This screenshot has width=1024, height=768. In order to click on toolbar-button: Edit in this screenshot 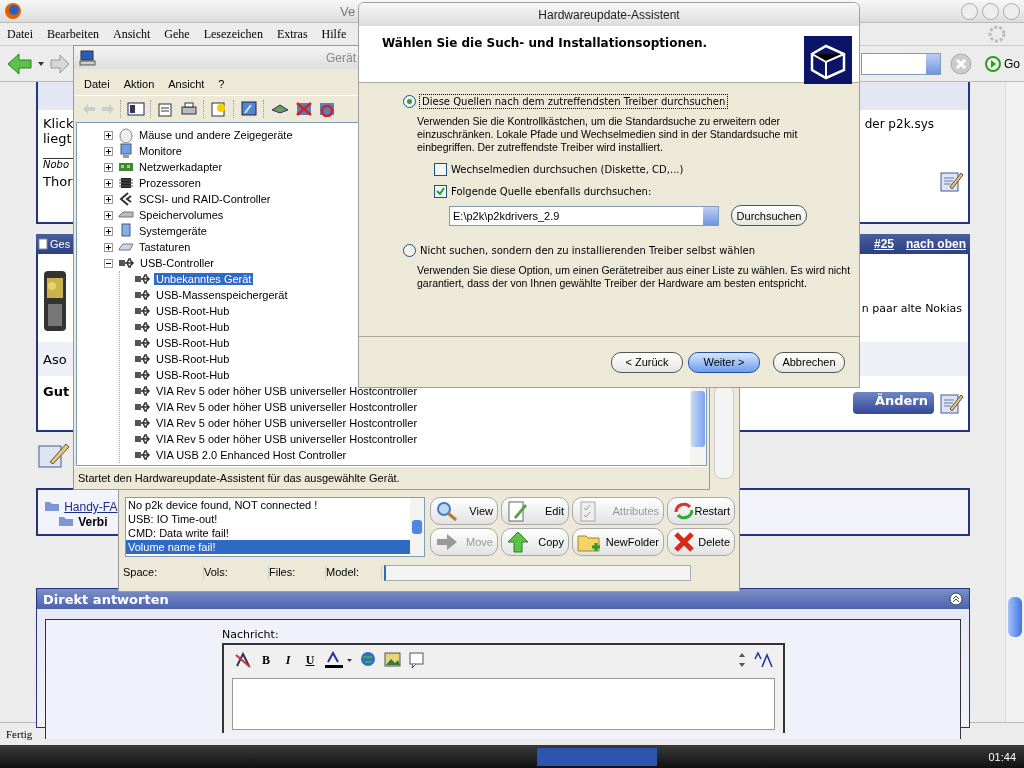, I will do `click(535, 511)`.